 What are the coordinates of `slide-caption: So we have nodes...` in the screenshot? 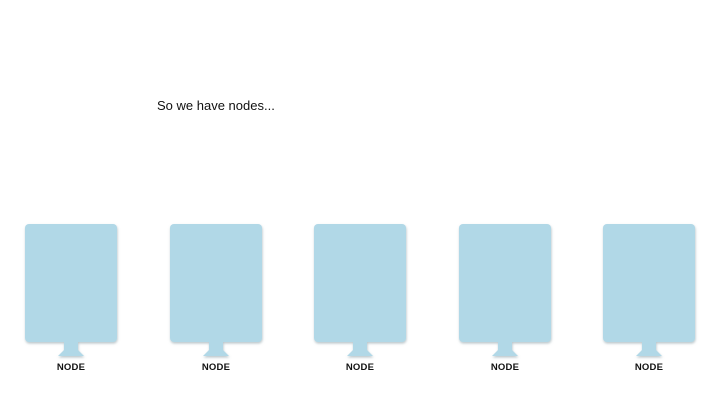 It's located at (216, 105).